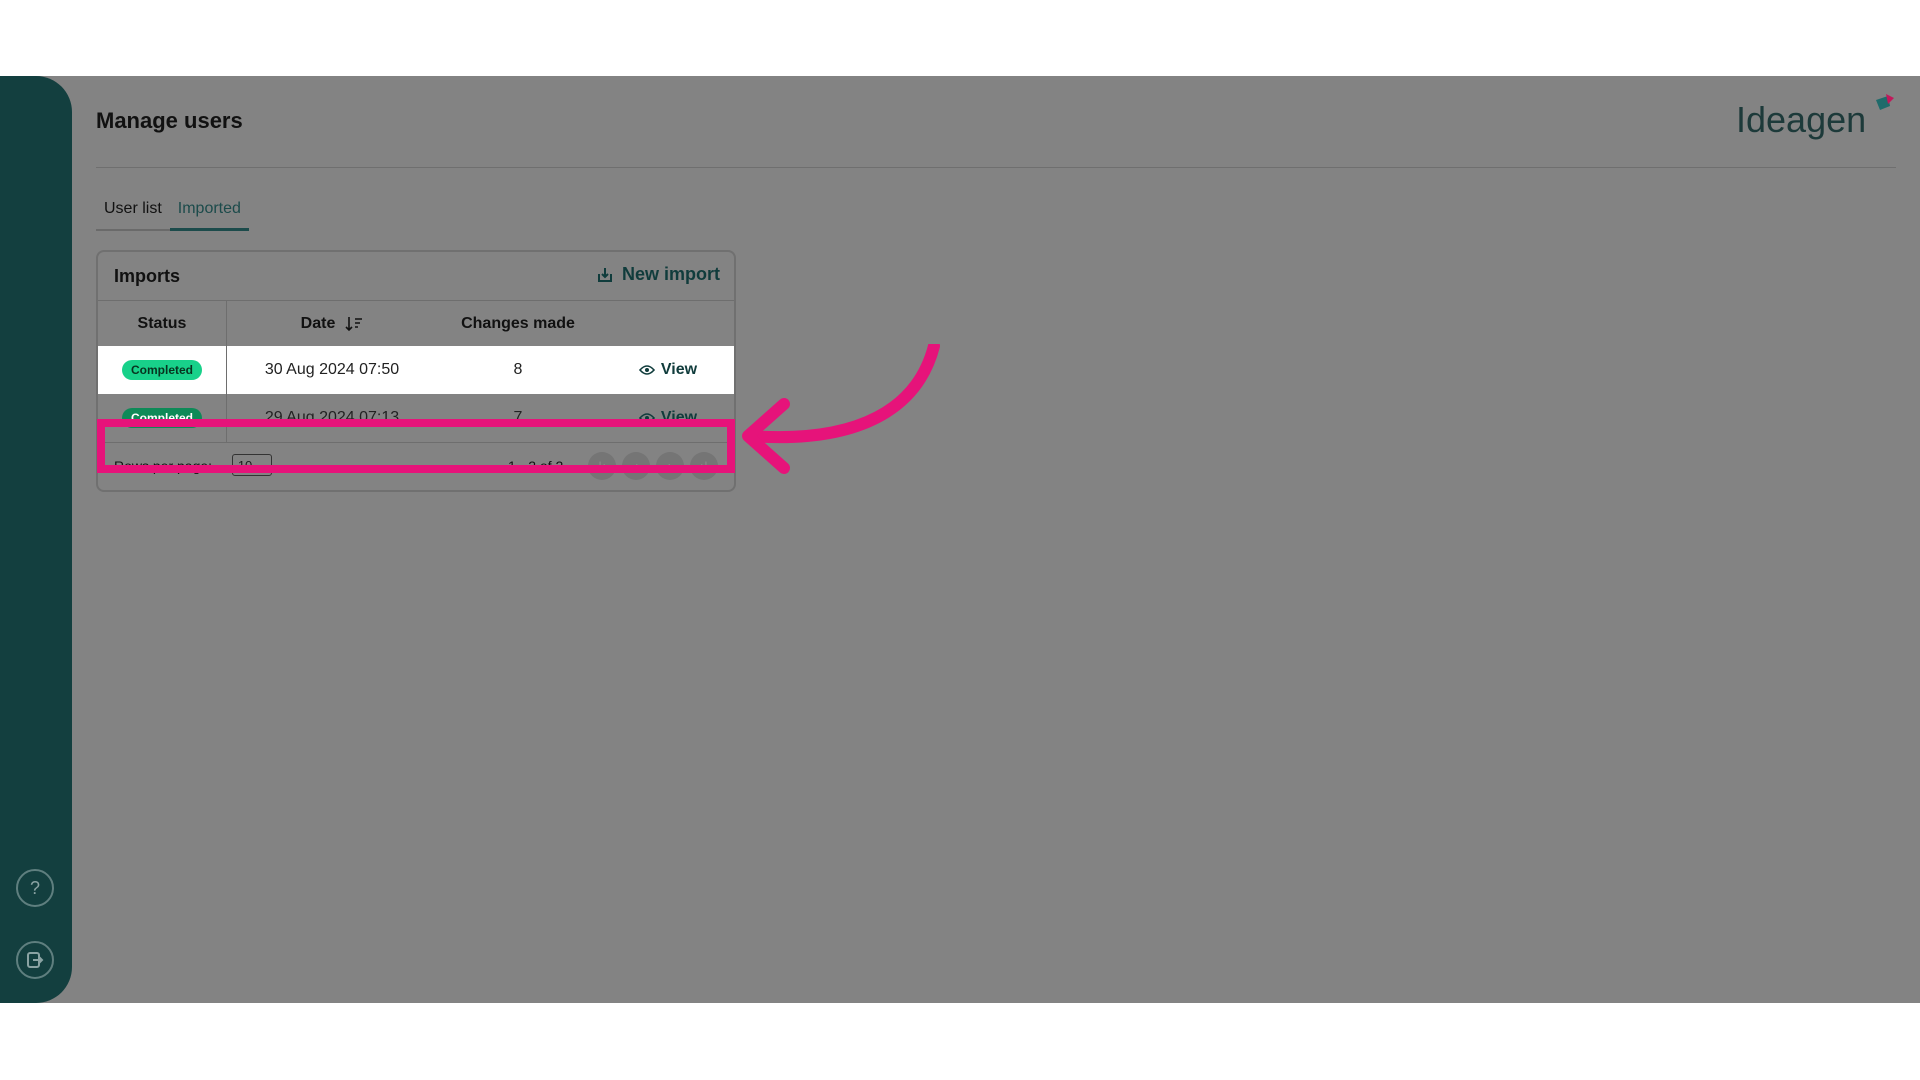 The width and height of the screenshot is (1920, 1080). I want to click on new-import-label: New import, so click(670, 274).